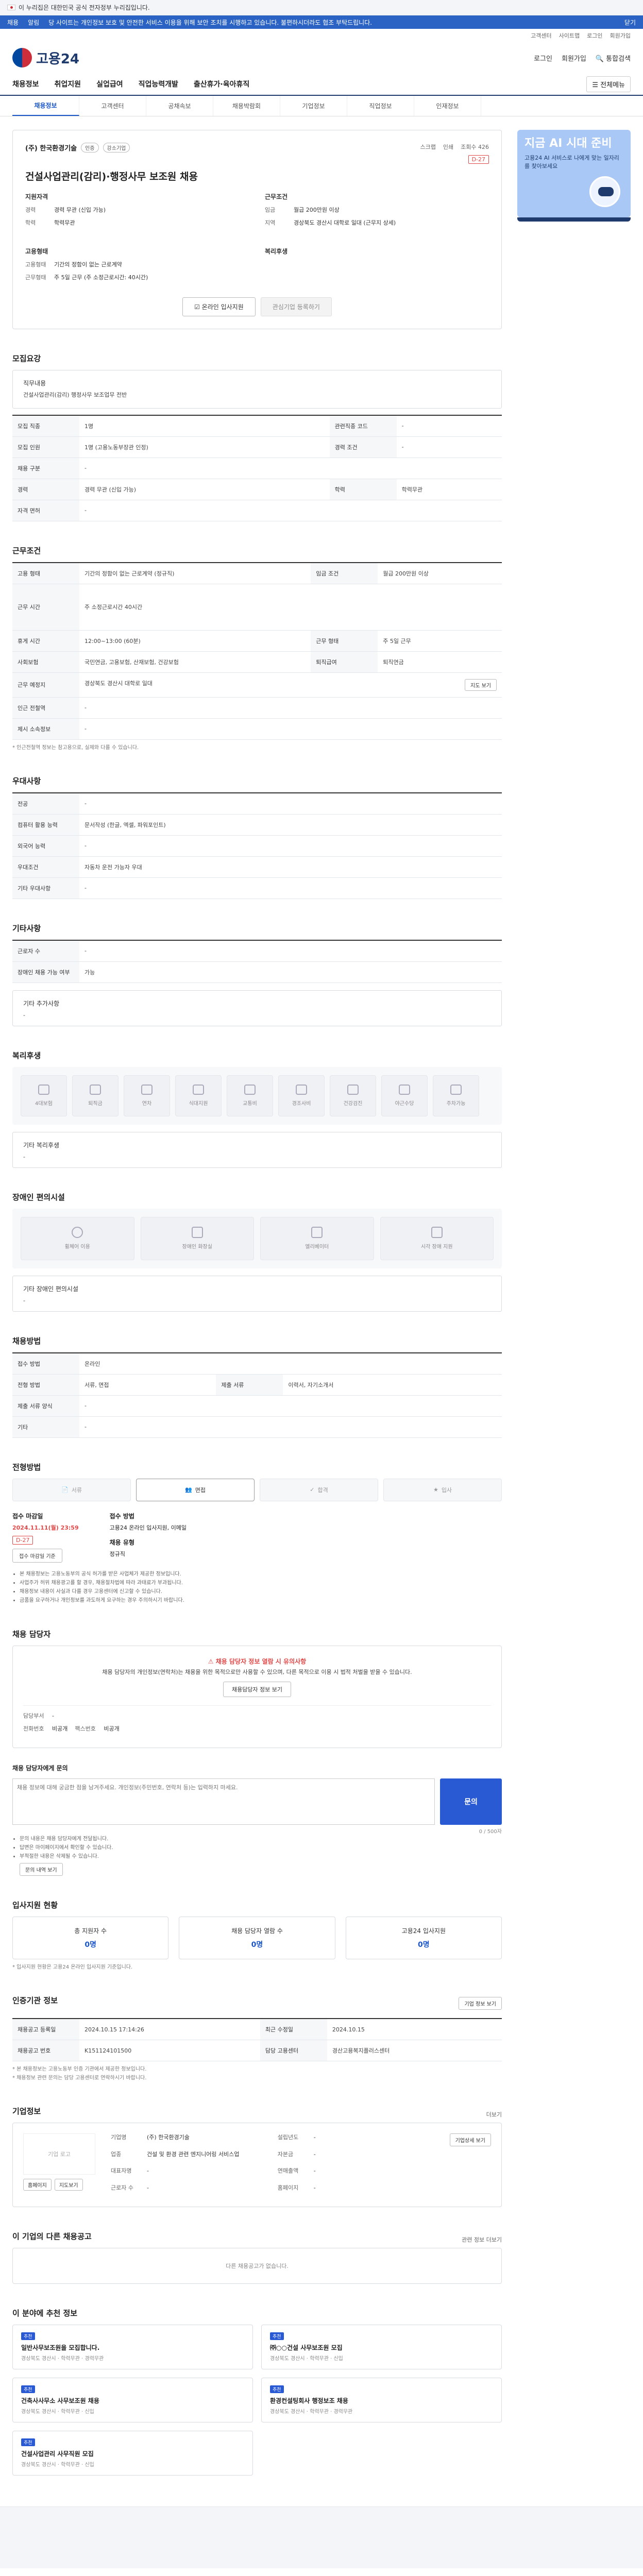 The height and width of the screenshot is (2576, 643). What do you see at coordinates (109, 84) in the screenshot?
I see `nav-item: 실업급여` at bounding box center [109, 84].